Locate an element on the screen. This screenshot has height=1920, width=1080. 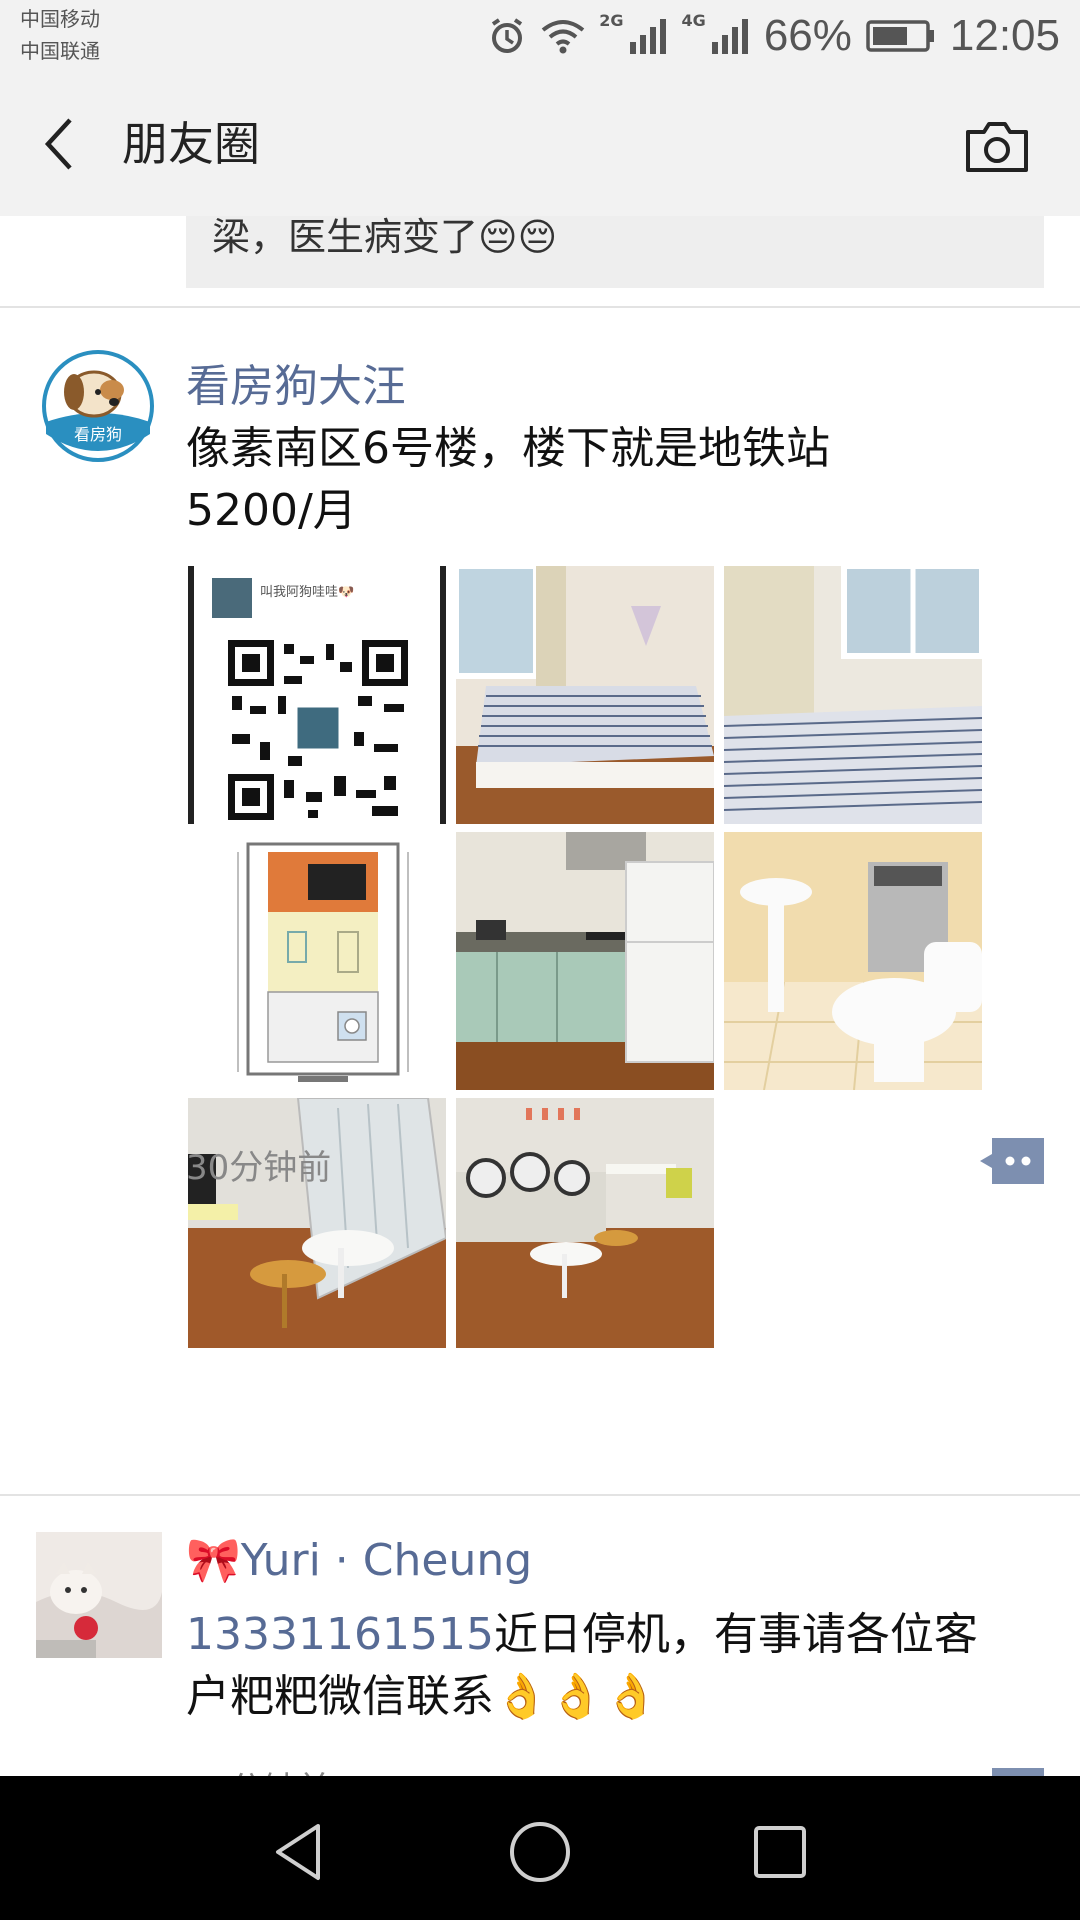
battery-icon is located at coordinates (901, 36).